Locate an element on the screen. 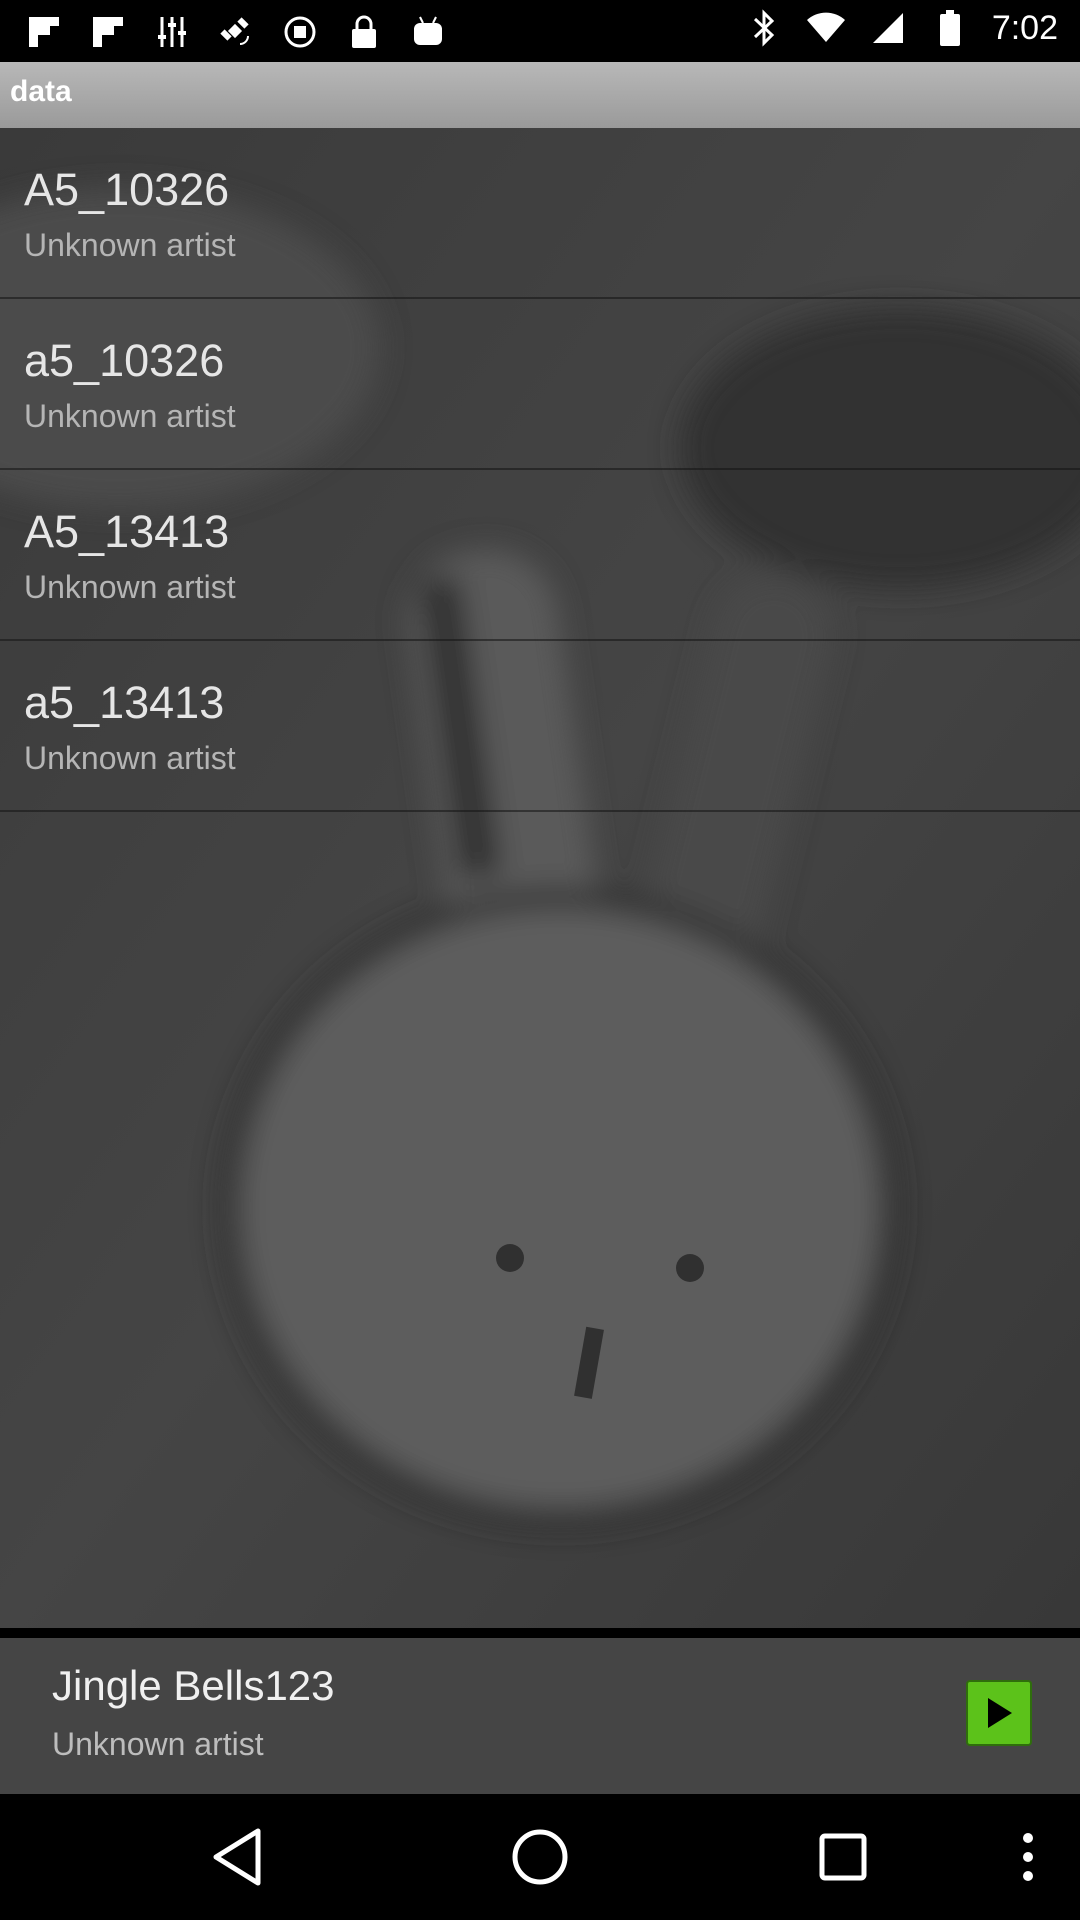 This screenshot has width=1080, height=1920. more-icon is located at coordinates (1028, 1857).